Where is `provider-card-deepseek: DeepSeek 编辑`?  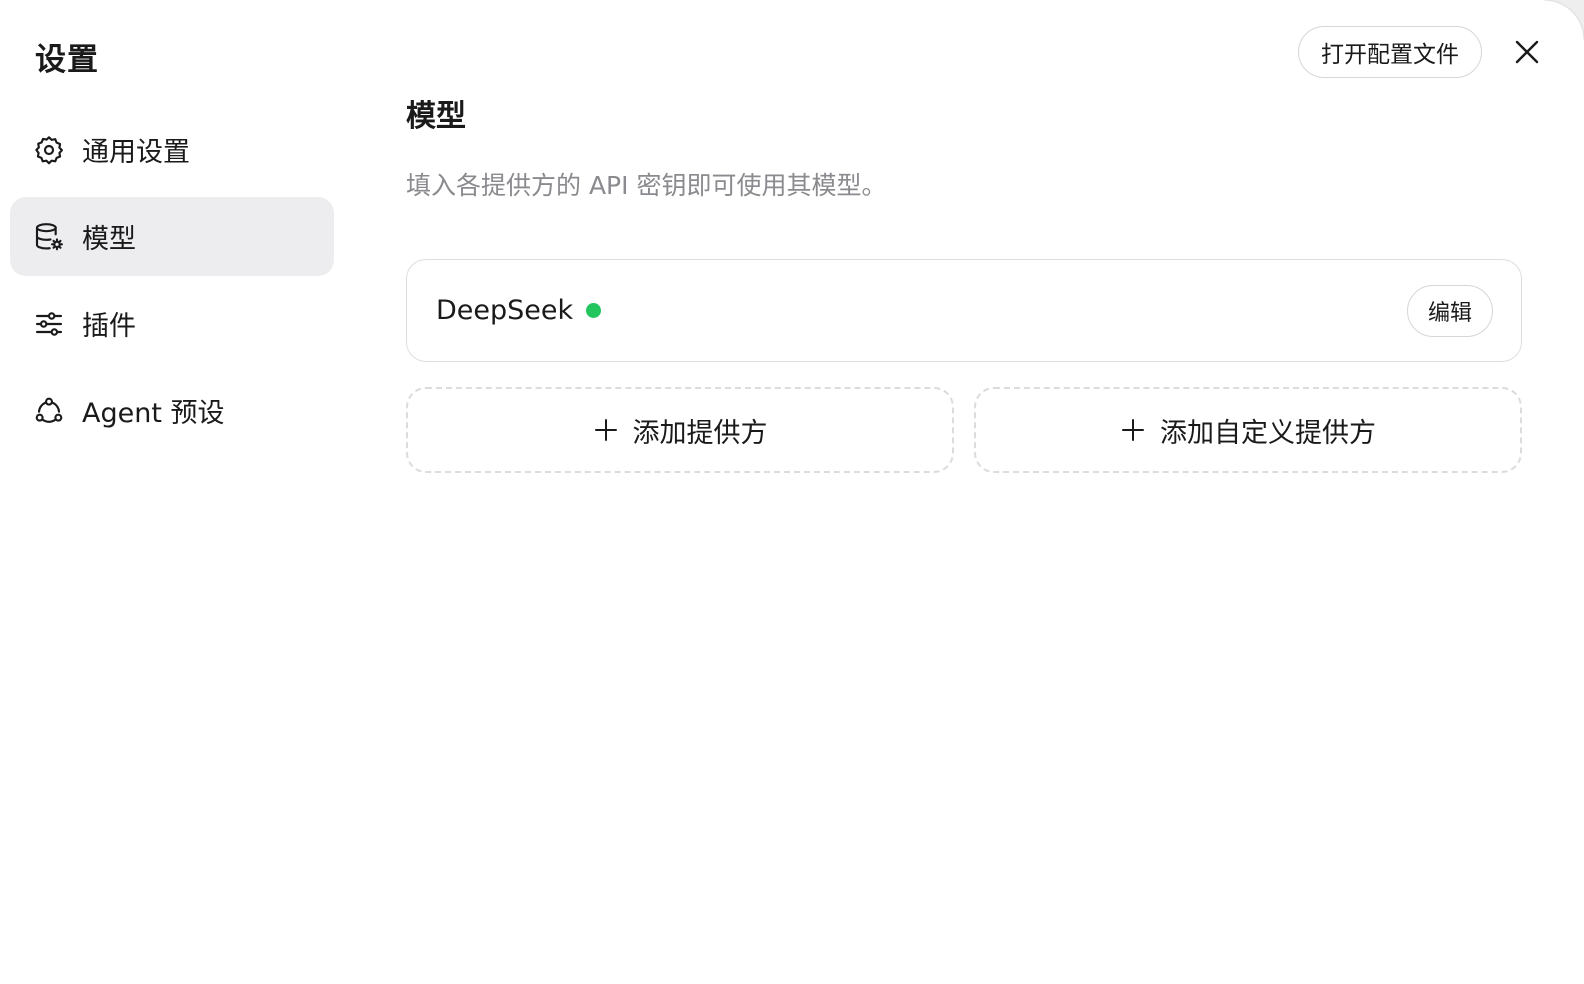 provider-card-deepseek: DeepSeek 编辑 is located at coordinates (964, 310).